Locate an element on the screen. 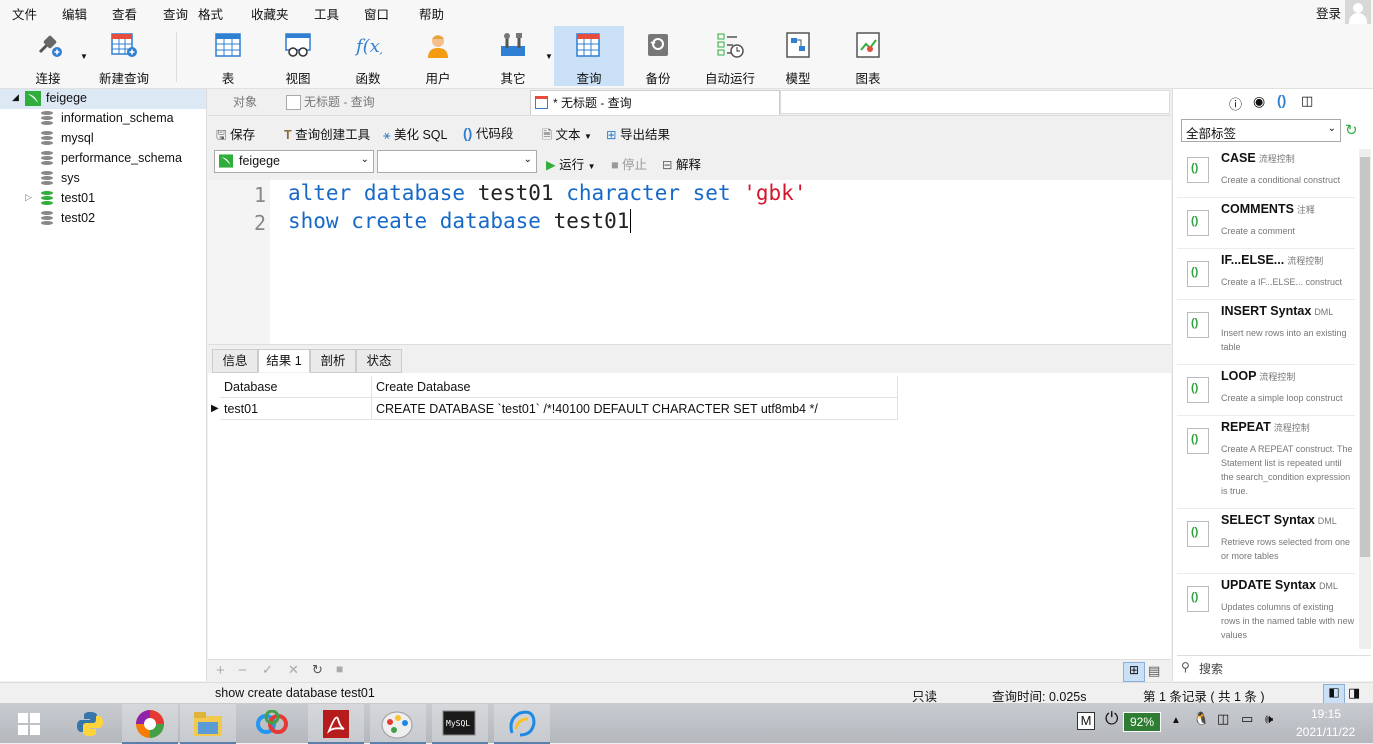 This screenshot has height=744, width=1373. menu-view: 查看 is located at coordinates (124, 13).